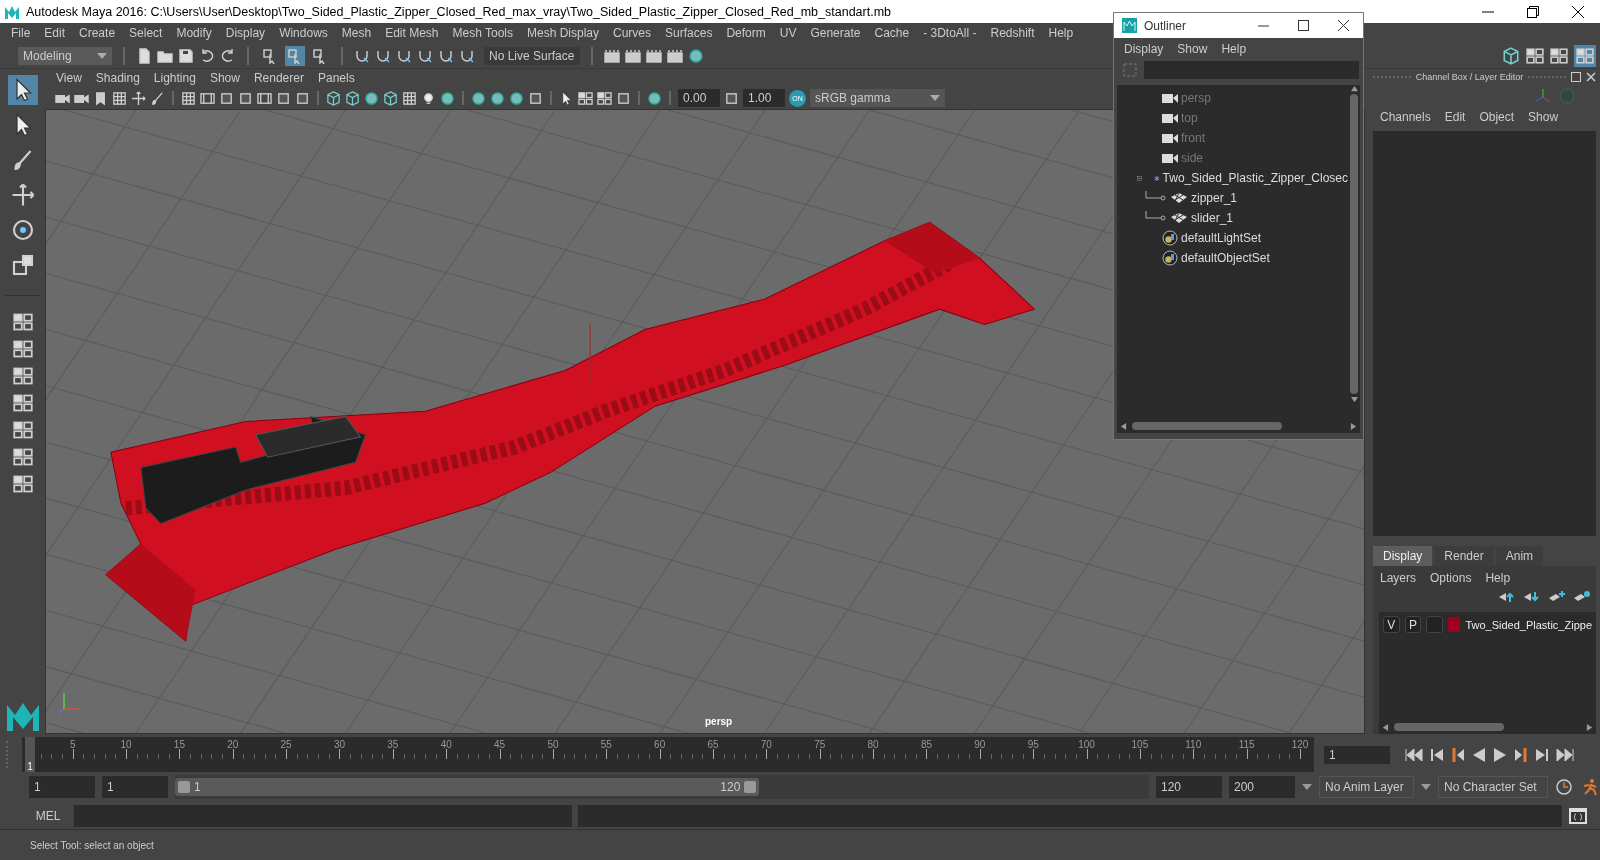  Describe the element at coordinates (92, 845) in the screenshot. I see `help-line-text: Select Tool: select an object` at that location.